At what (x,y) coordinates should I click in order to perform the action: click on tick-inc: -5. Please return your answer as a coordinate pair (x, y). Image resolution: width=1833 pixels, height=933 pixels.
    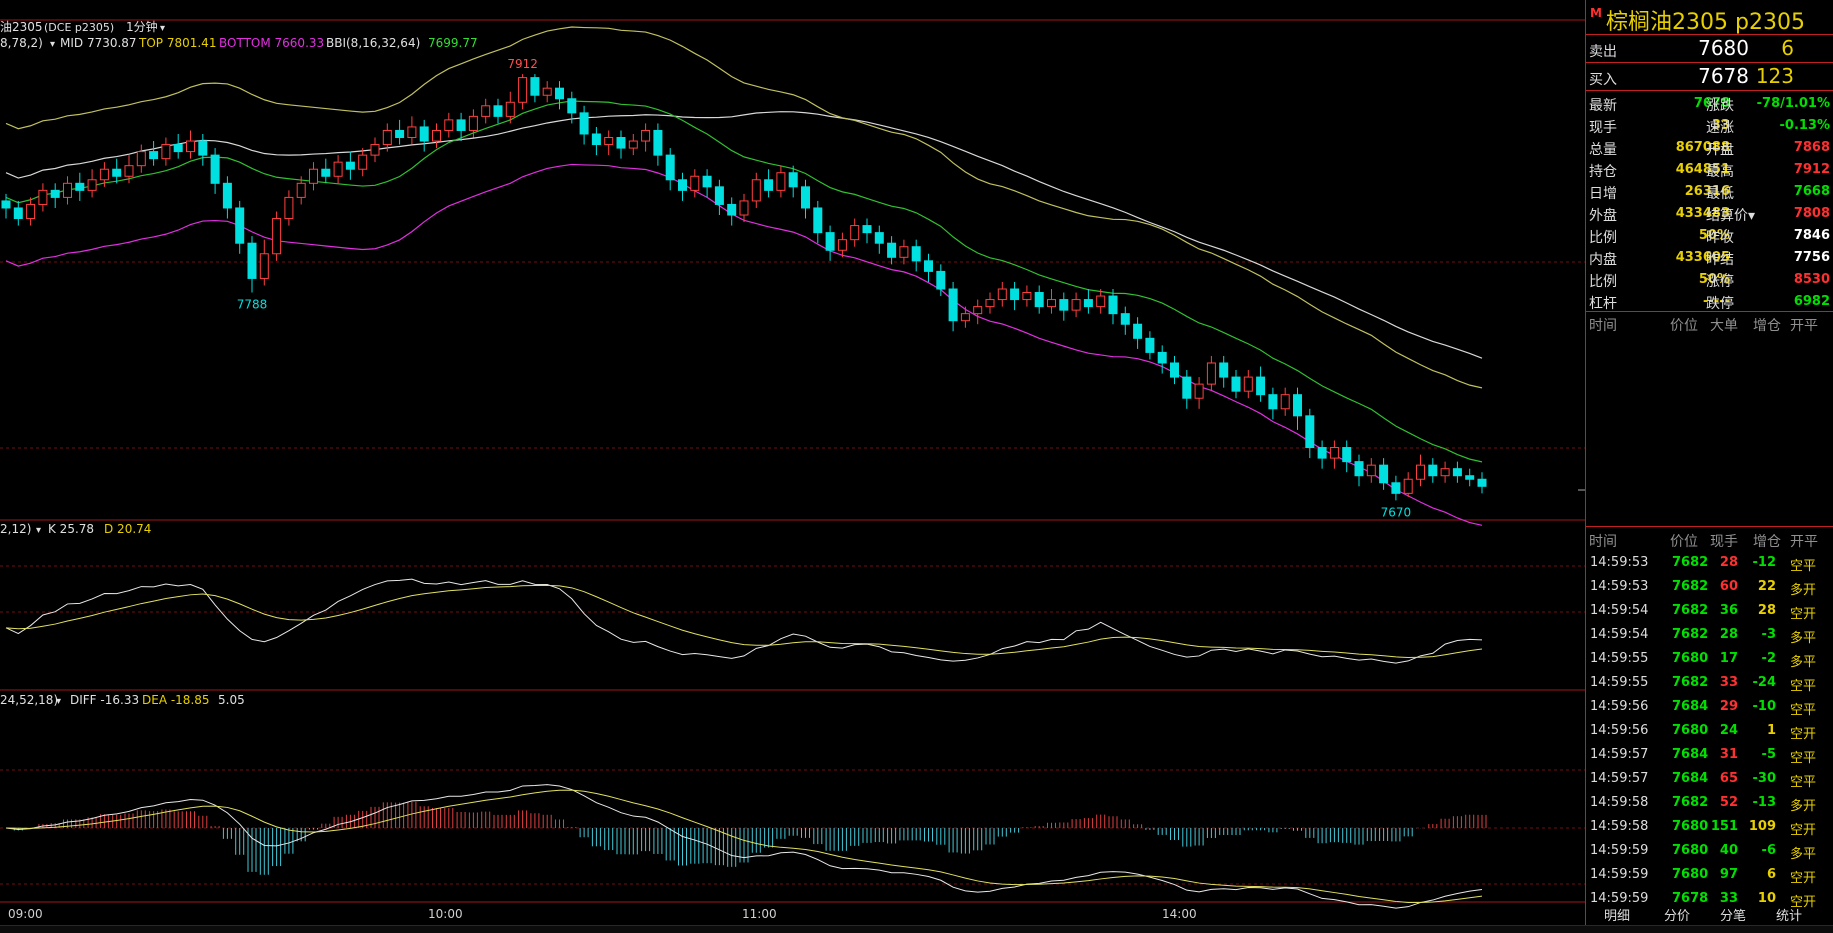
    Looking at the image, I should click on (1768, 754).